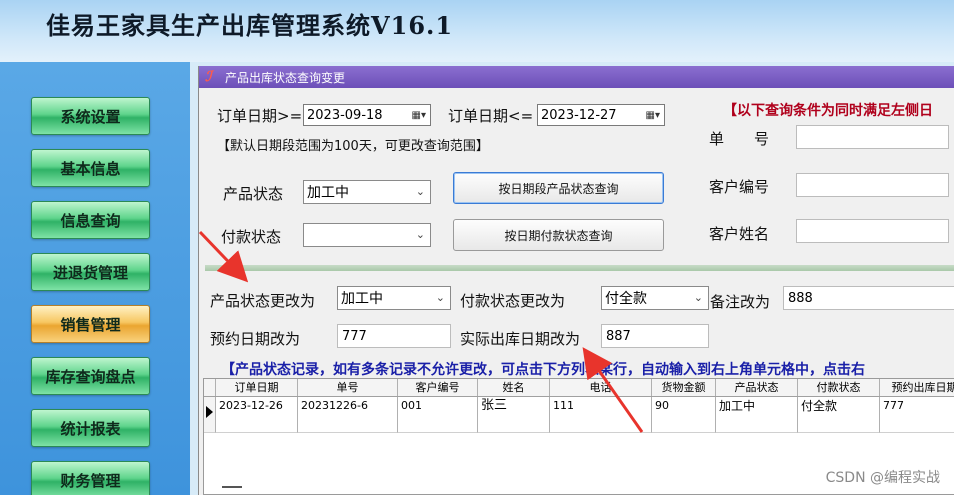 The height and width of the screenshot is (495, 954). I want to click on nav-purchase-return: 进退货管理, so click(90, 272).